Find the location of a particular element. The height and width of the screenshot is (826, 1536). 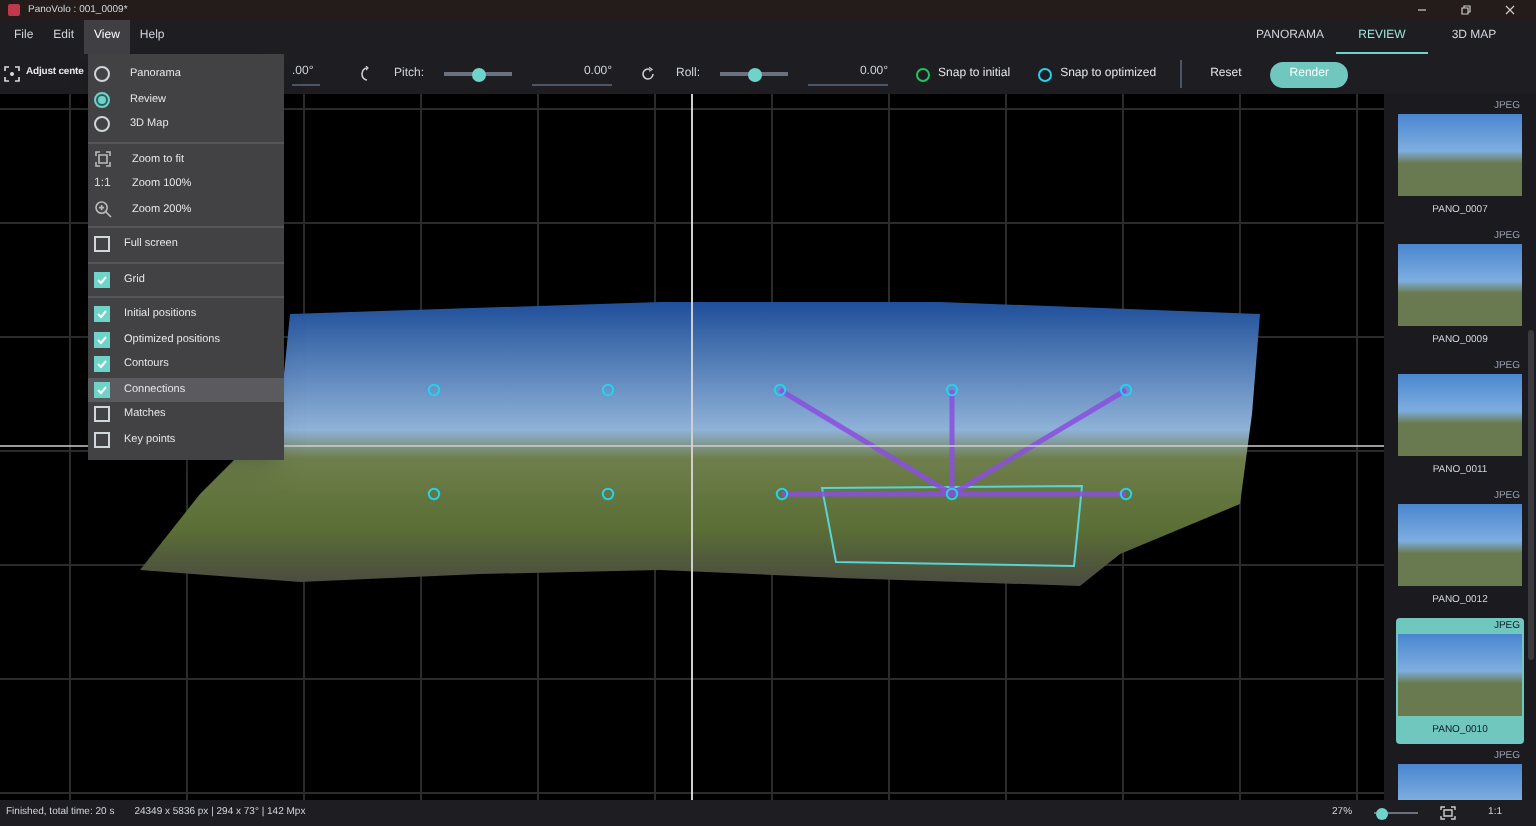

zoom-slider is located at coordinates (1396, 813).